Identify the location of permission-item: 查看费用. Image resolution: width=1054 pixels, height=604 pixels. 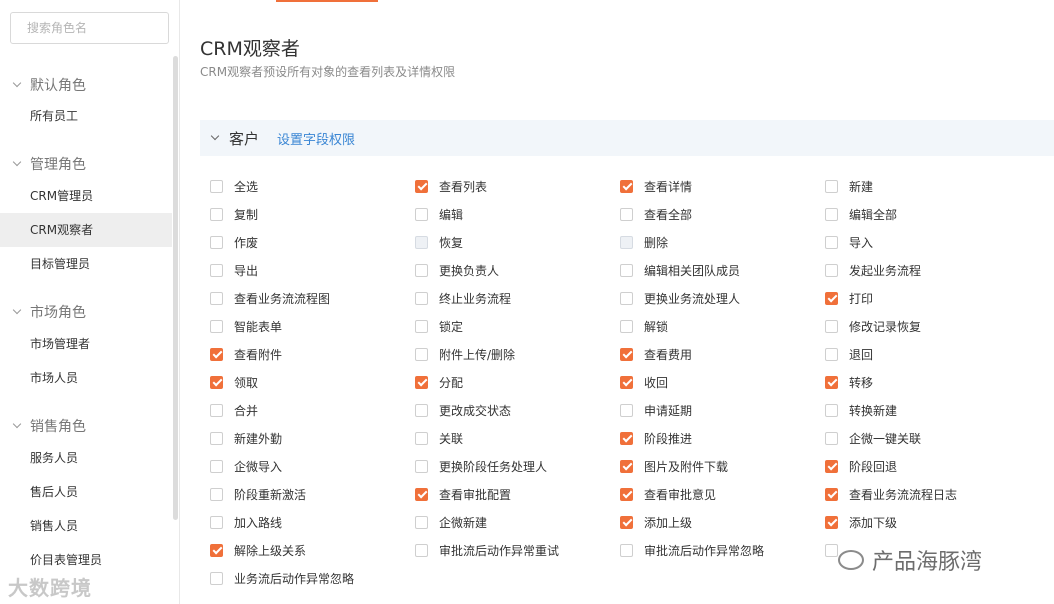
(656, 354).